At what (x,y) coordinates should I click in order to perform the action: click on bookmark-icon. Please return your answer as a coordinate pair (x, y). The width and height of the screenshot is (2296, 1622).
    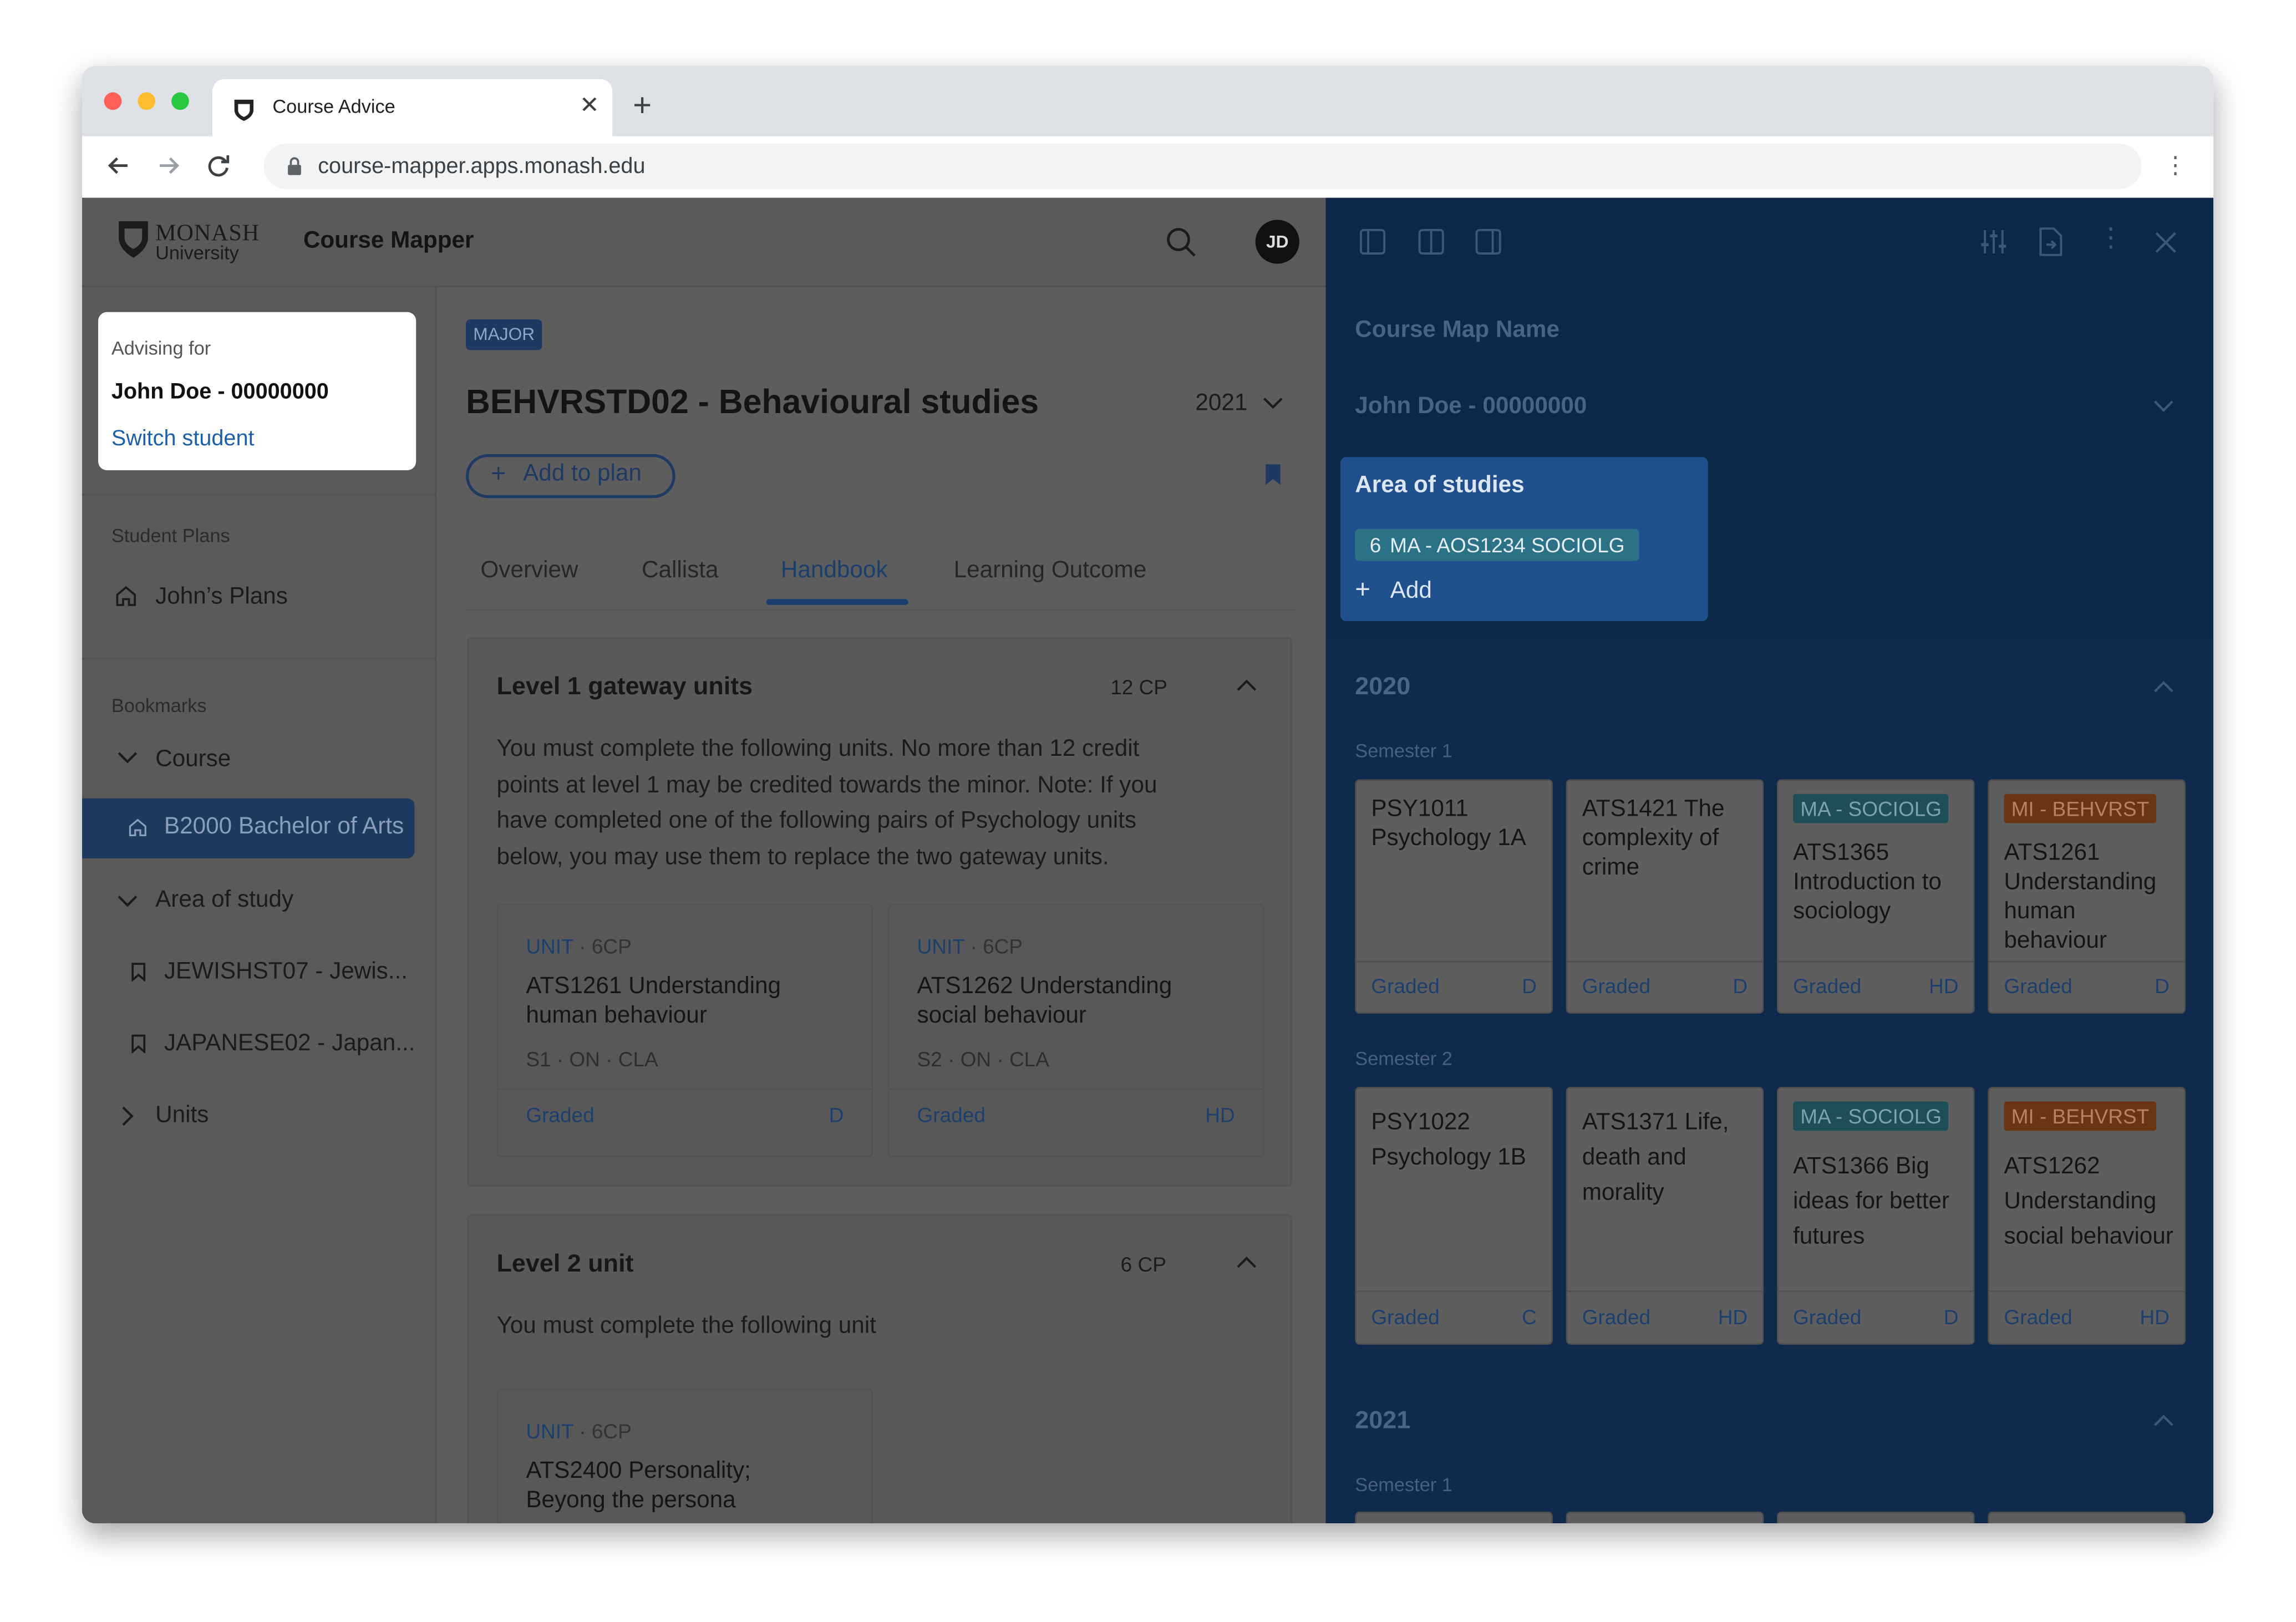
    Looking at the image, I should click on (138, 1044).